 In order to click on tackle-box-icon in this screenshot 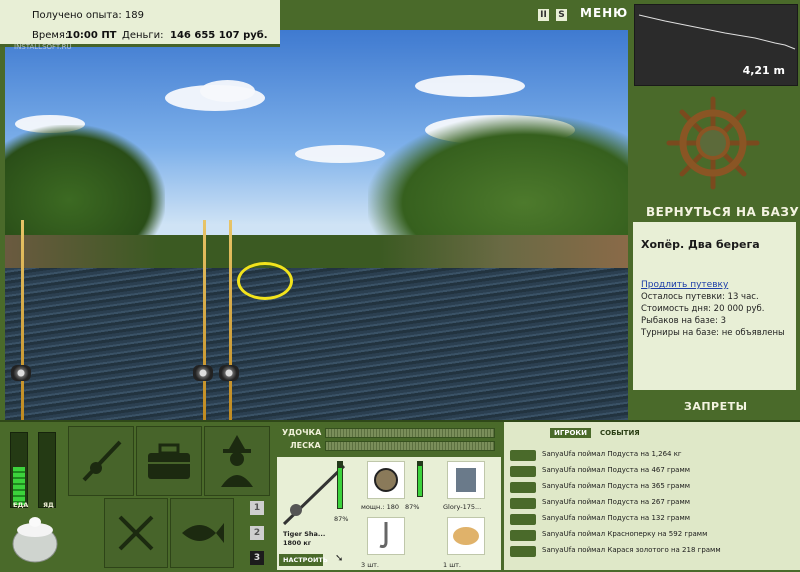, I will do `click(169, 461)`.